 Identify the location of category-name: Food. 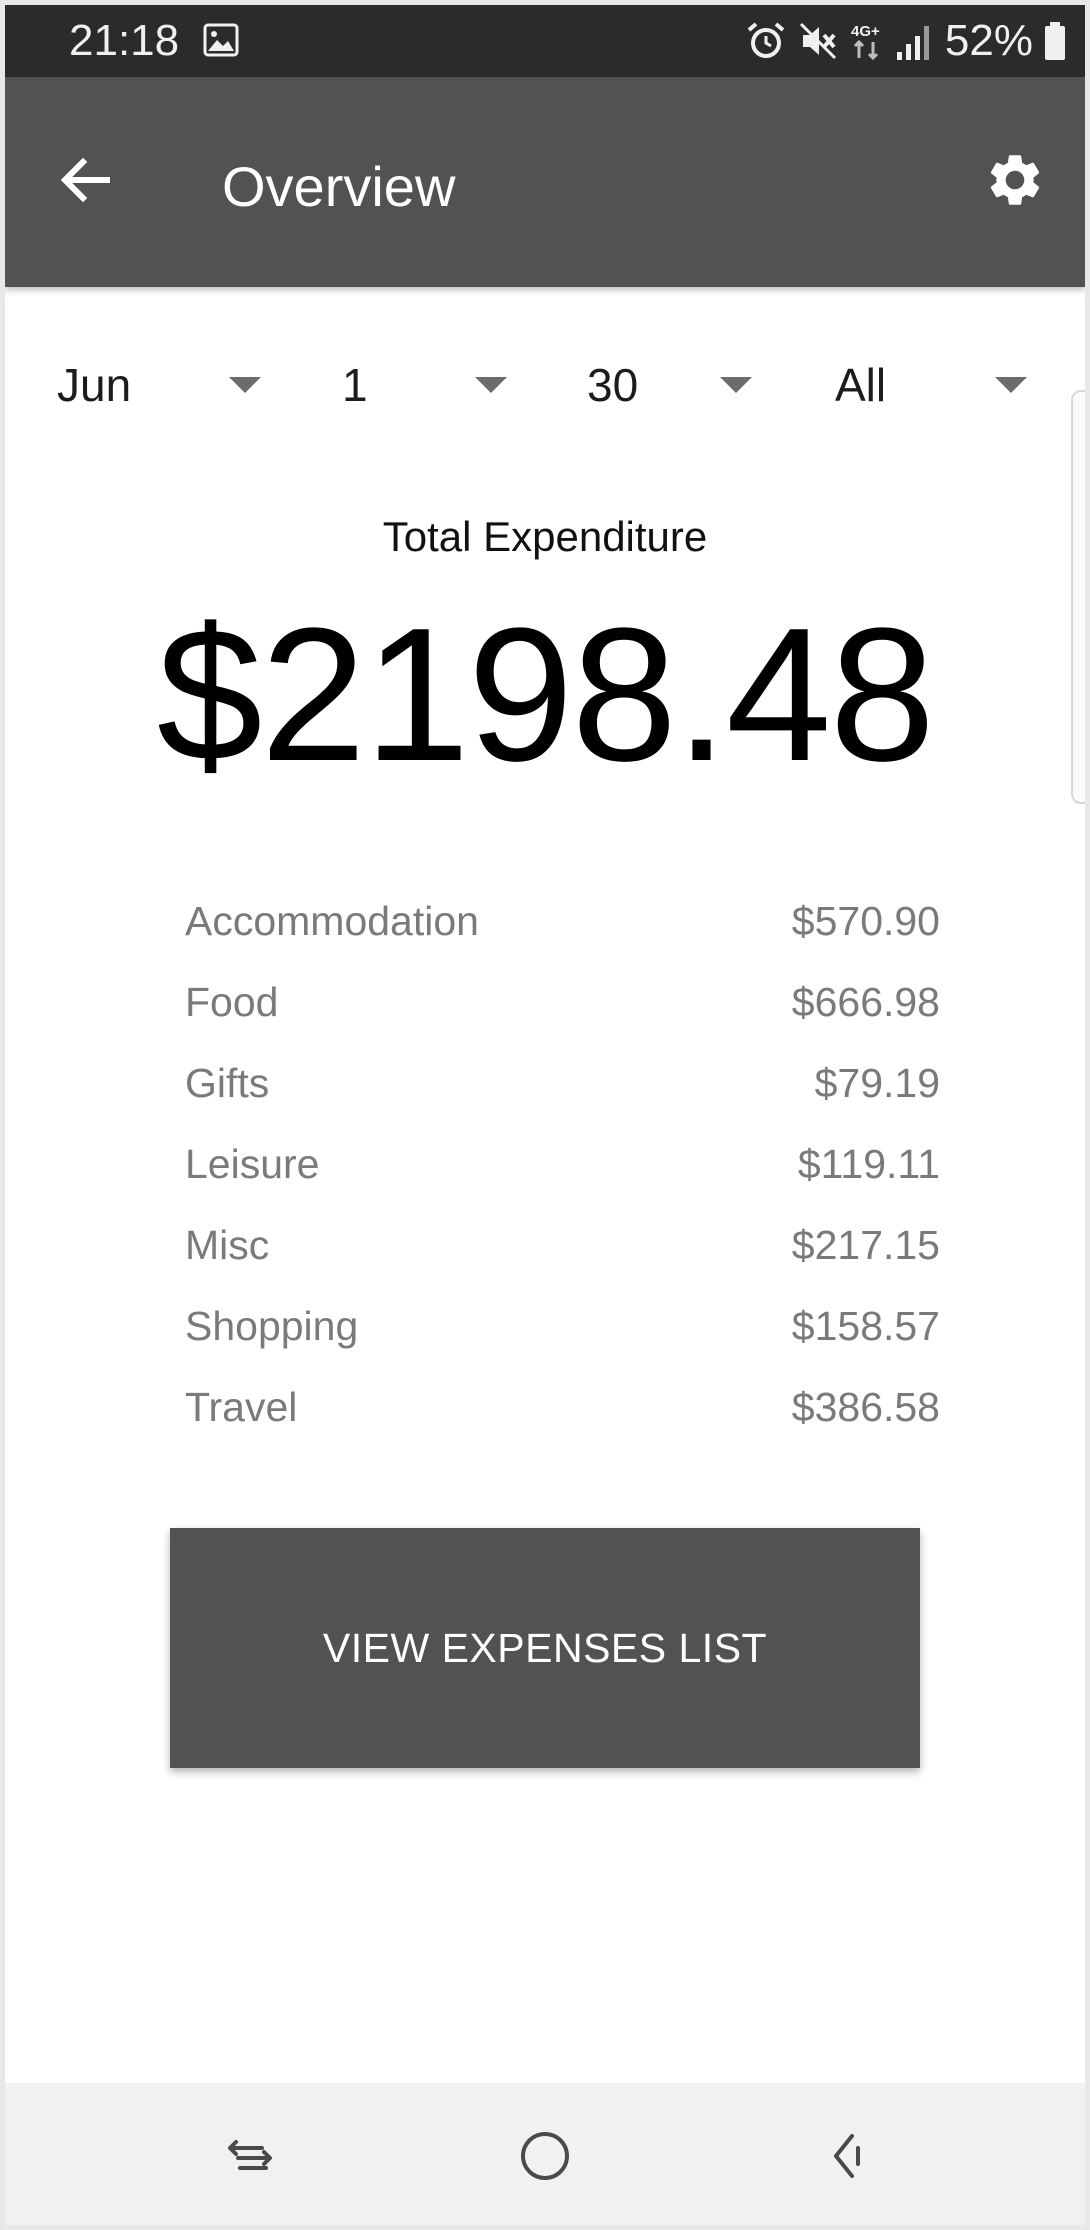
(232, 1002).